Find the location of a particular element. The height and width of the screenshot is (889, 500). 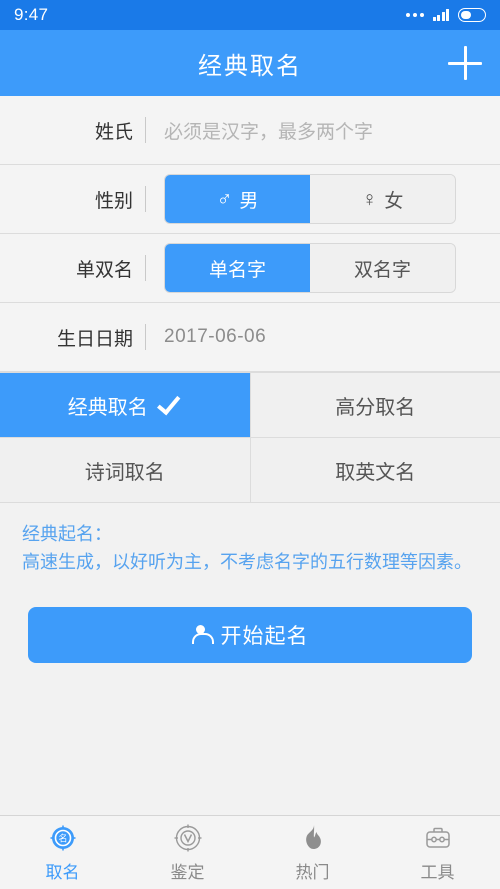

description-block: 经典起名： 高速生成，以好听为主，不考虑名字的五行数理等因素。 is located at coordinates (250, 544).